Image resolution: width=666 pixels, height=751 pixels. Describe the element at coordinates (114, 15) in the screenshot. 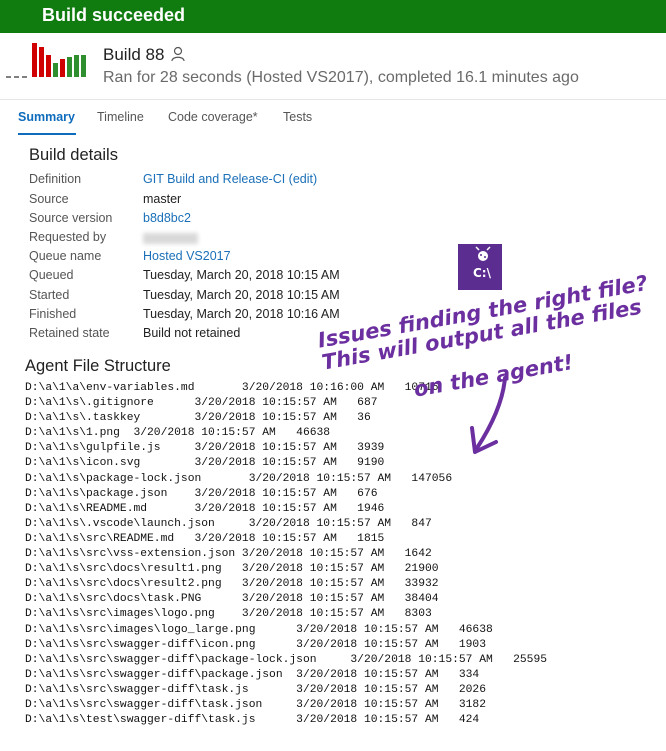

I see `build-status-text: Build succeeded` at that location.